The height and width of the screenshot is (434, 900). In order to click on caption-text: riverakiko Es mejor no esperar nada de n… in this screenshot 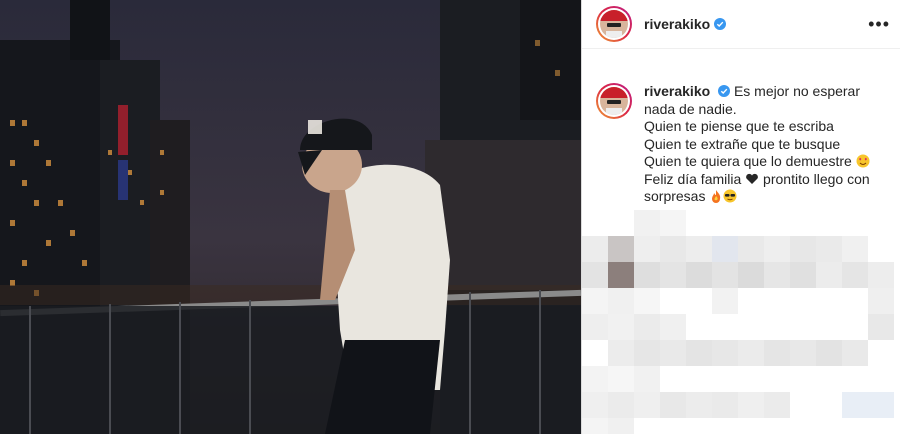, I will do `click(764, 144)`.